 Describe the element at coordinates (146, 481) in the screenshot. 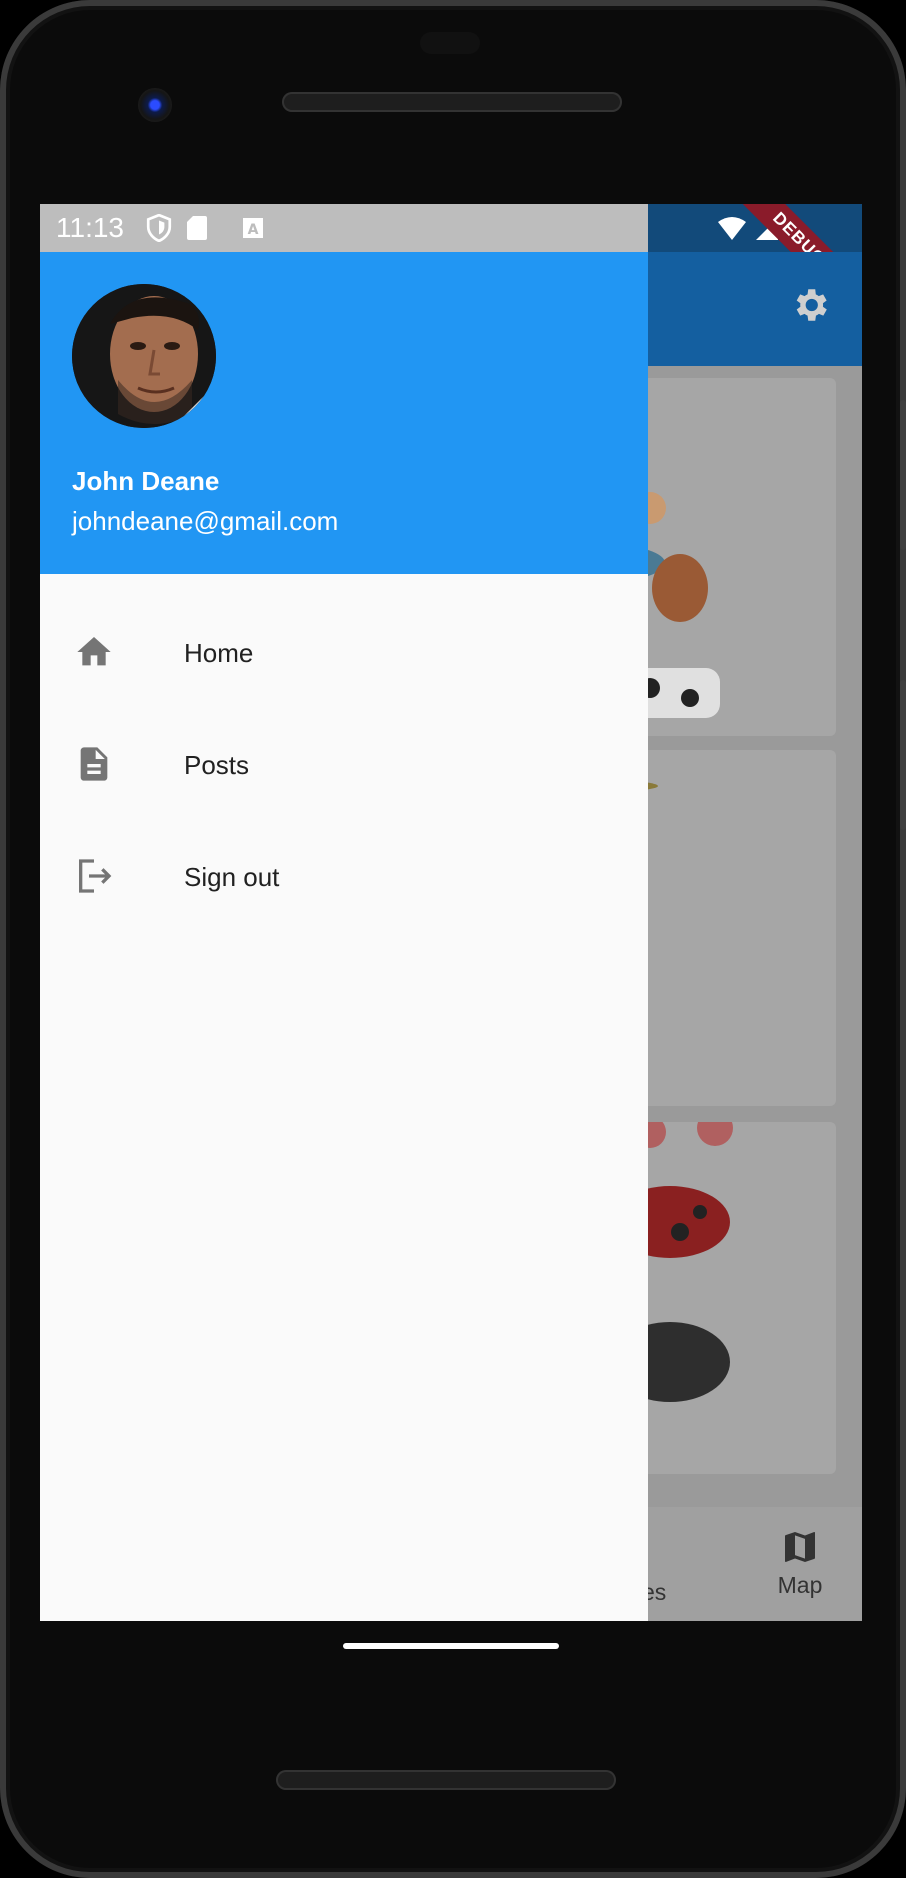

I see `user-name: John Deane` at that location.